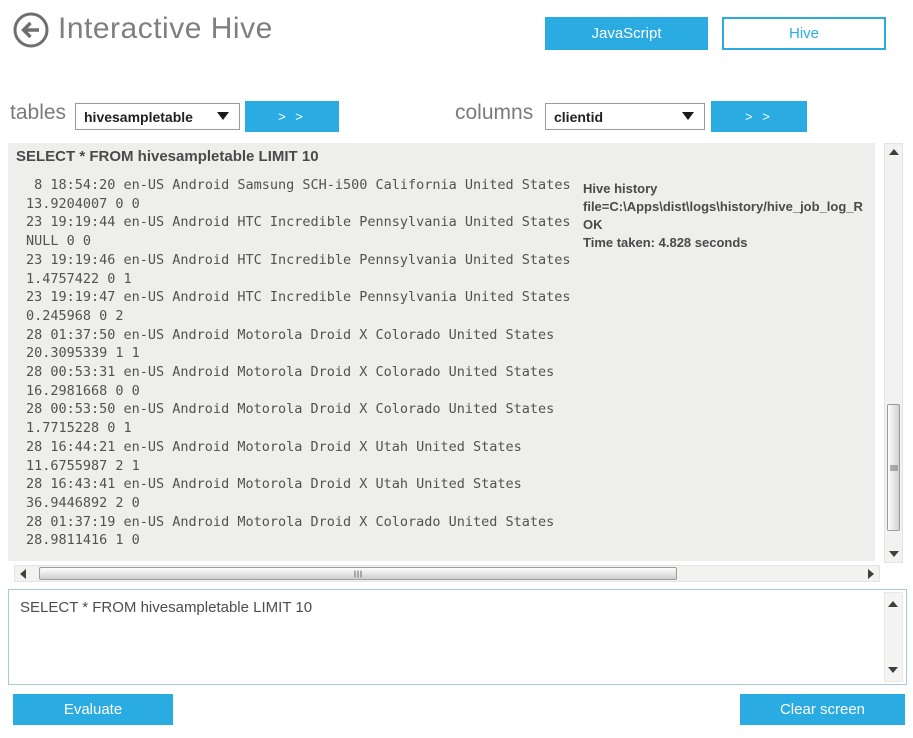 This screenshot has height=738, width=913. I want to click on clear-screen-button: Clear screen, so click(822, 709).